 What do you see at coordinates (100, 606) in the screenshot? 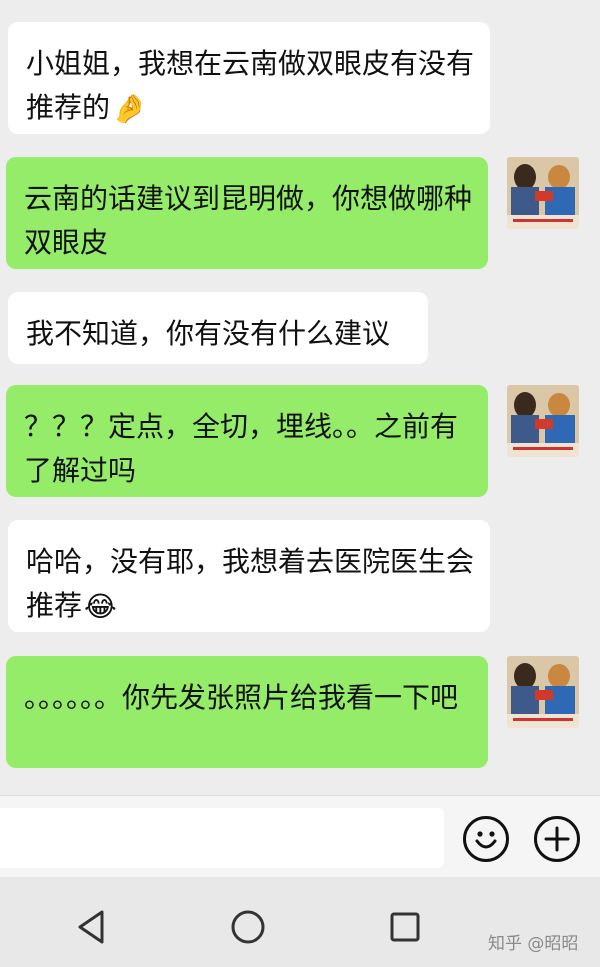
I see `laughing-crying-emoji-icon: 😂` at bounding box center [100, 606].